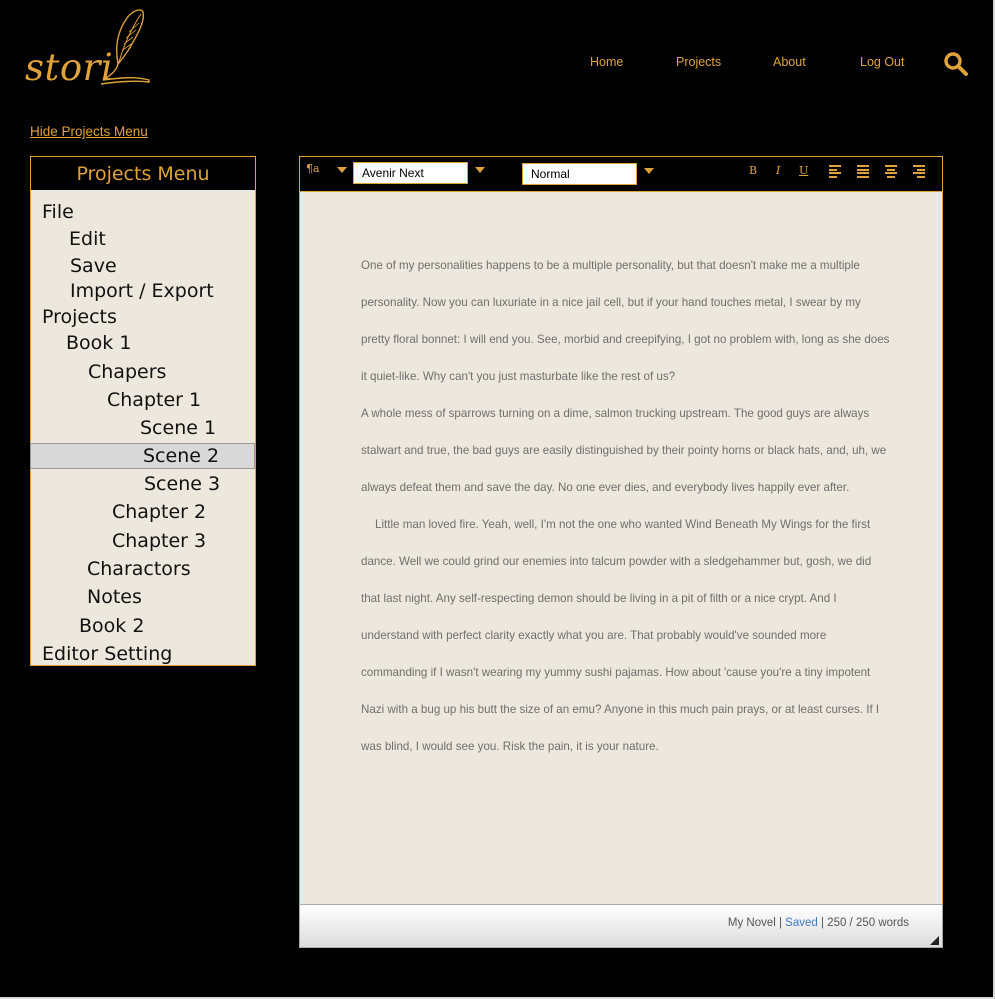 The image size is (995, 999). Describe the element at coordinates (410, 173) in the screenshot. I see `font-family-select: Avenir Next` at that location.